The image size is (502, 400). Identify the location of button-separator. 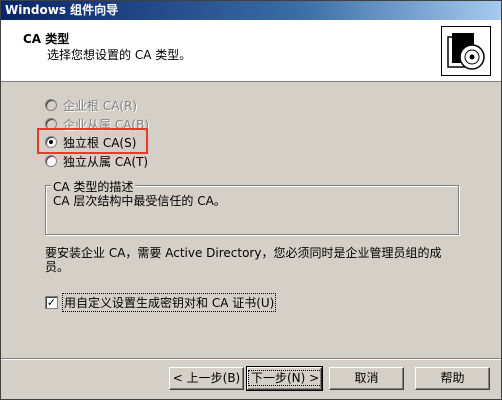
(251, 359).